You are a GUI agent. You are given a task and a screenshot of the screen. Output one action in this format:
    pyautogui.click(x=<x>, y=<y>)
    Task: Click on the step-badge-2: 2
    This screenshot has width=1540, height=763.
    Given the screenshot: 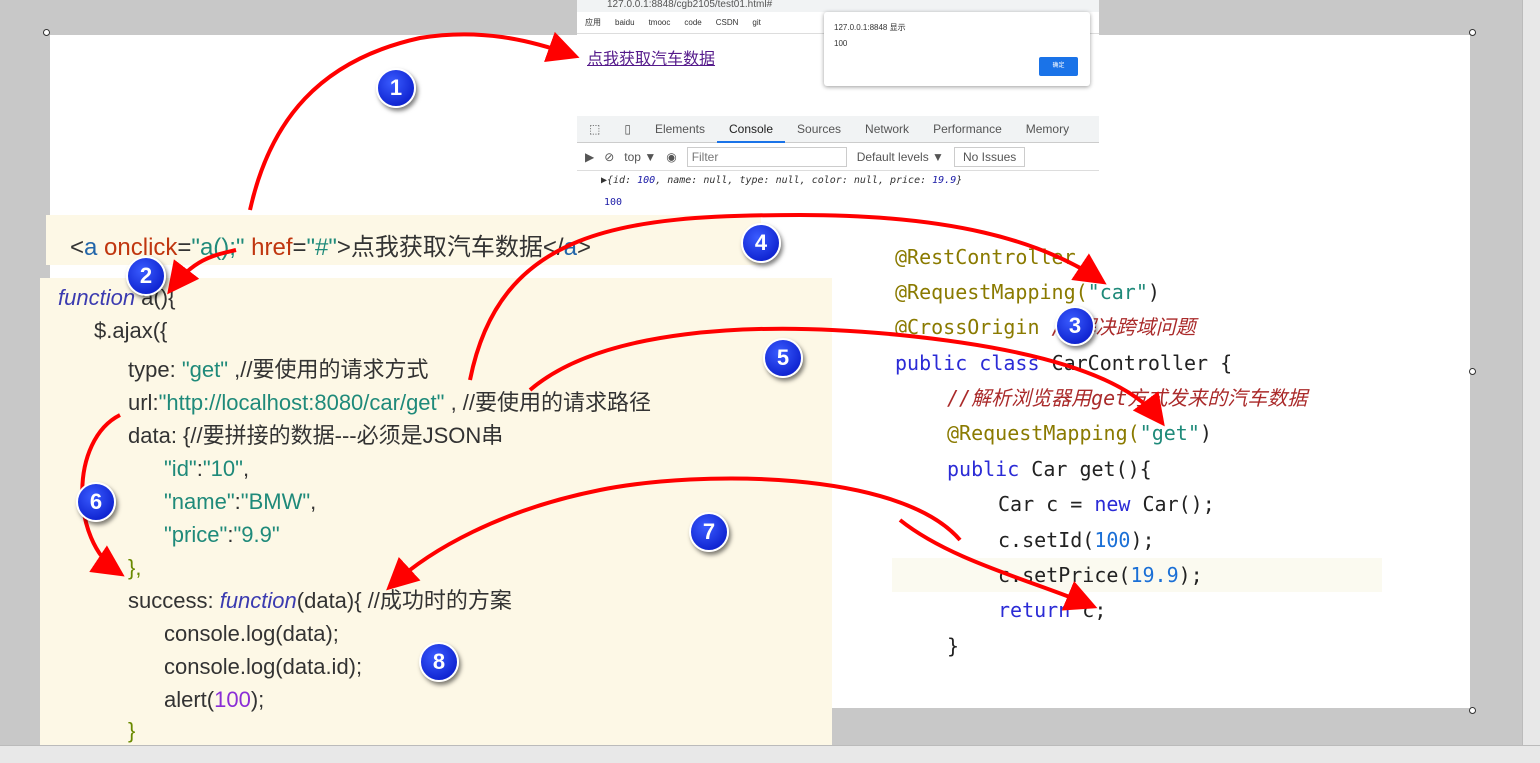 What is the action you would take?
    pyautogui.click(x=146, y=276)
    